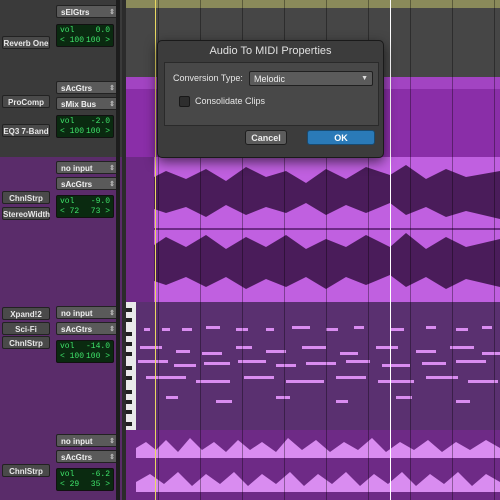  What do you see at coordinates (100, 474) in the screenshot?
I see `vol-value: -6.2` at bounding box center [100, 474].